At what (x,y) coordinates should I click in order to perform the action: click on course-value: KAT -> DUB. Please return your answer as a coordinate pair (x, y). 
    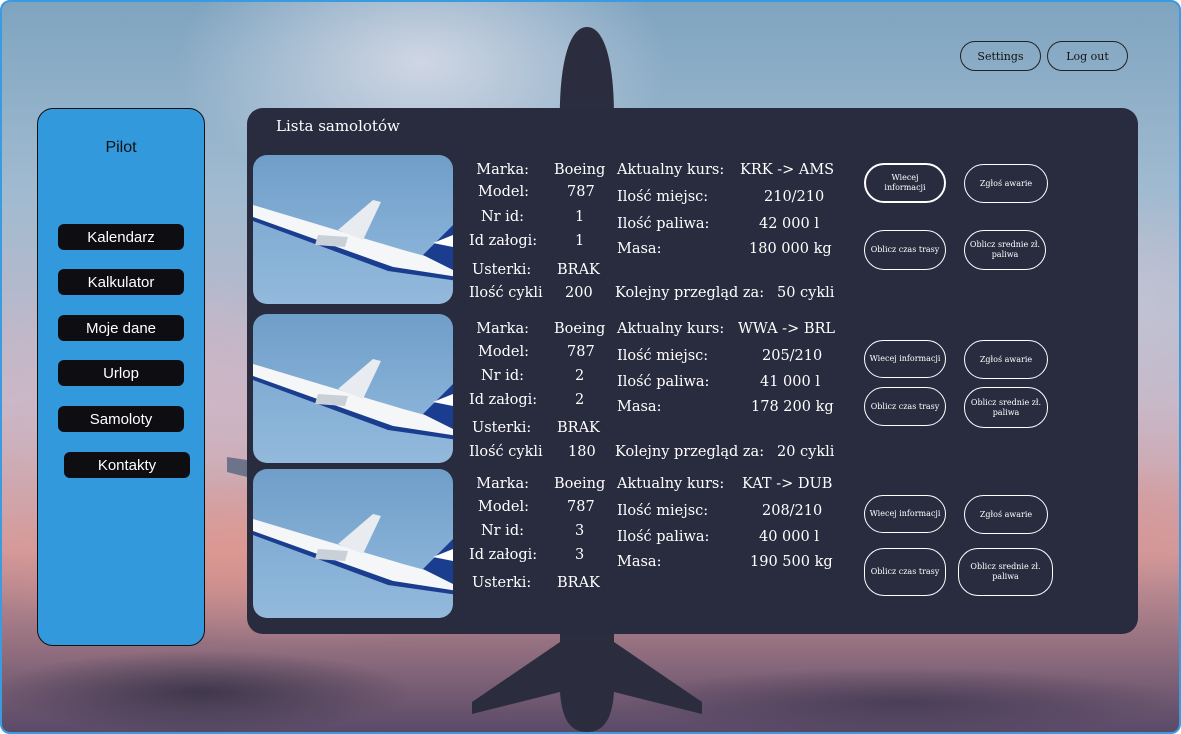
    Looking at the image, I should click on (787, 484).